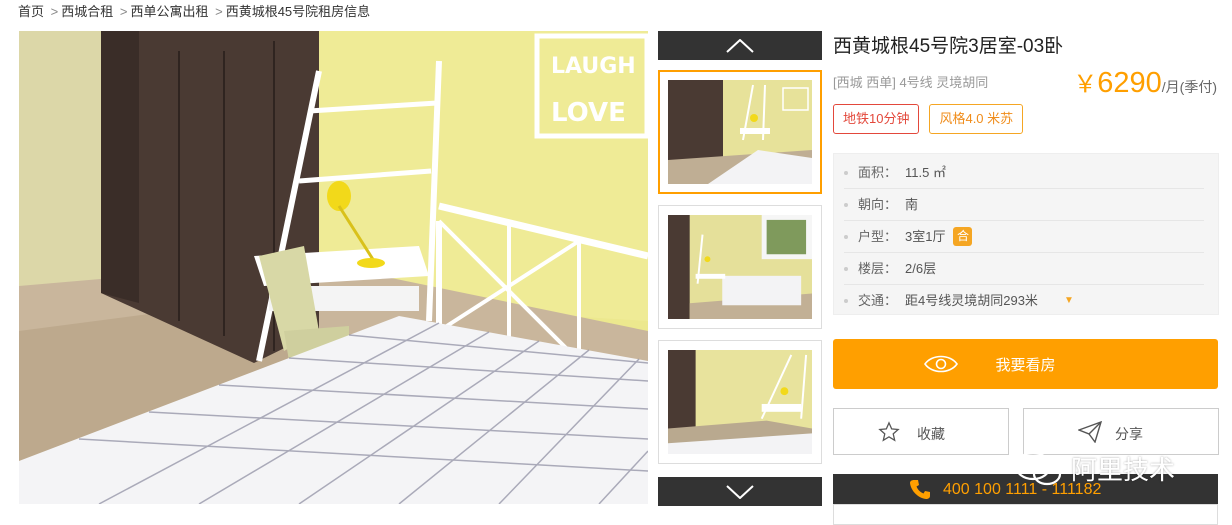 The height and width of the screenshot is (525, 1232). What do you see at coordinates (593, 66) in the screenshot?
I see `wall-sign-text: LAUGH` at bounding box center [593, 66].